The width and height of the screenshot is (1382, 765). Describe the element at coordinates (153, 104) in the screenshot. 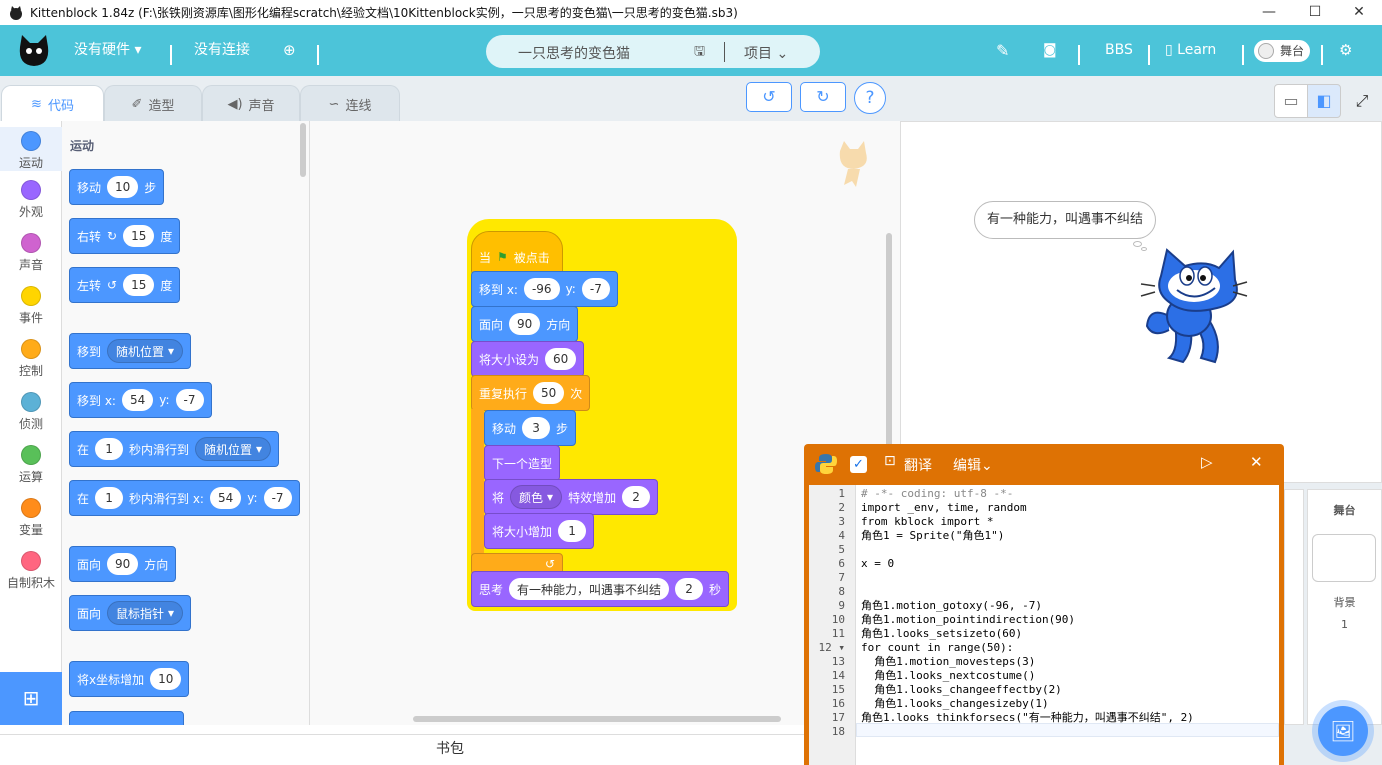

I see `tab-costumes: ✐ 造型` at that location.